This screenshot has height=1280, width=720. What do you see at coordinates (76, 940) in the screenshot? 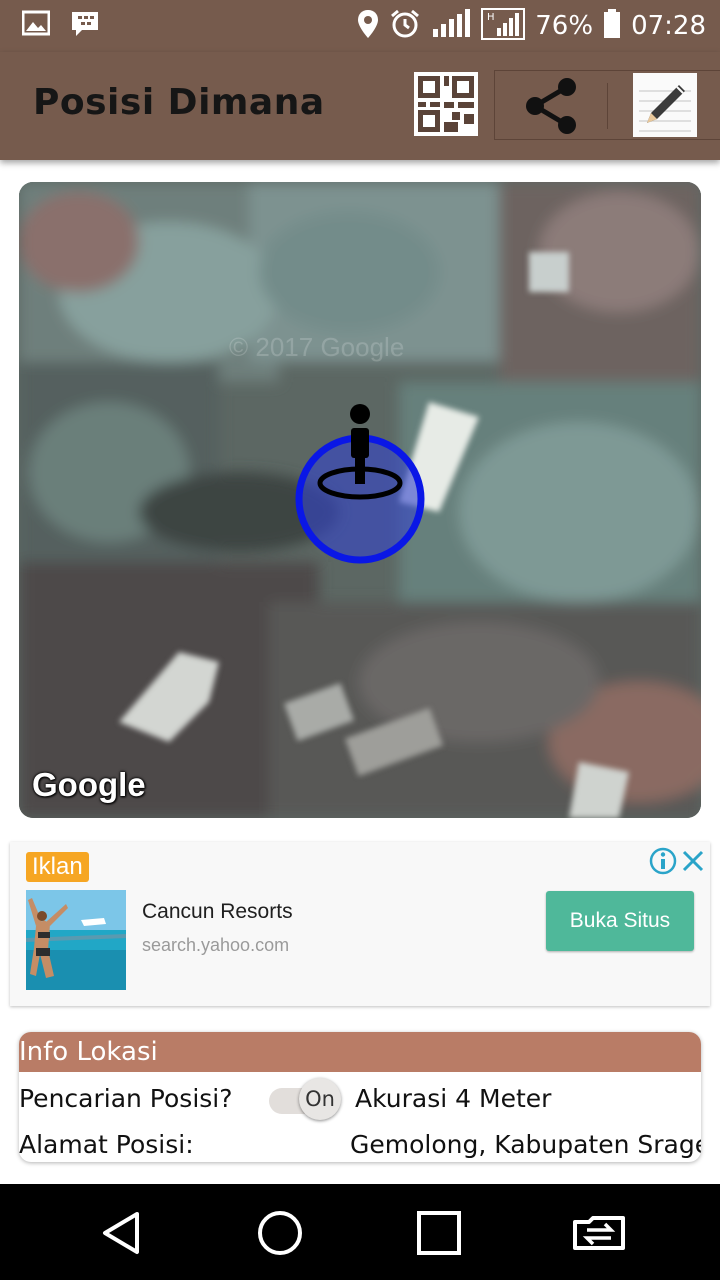
I see `ad-image` at bounding box center [76, 940].